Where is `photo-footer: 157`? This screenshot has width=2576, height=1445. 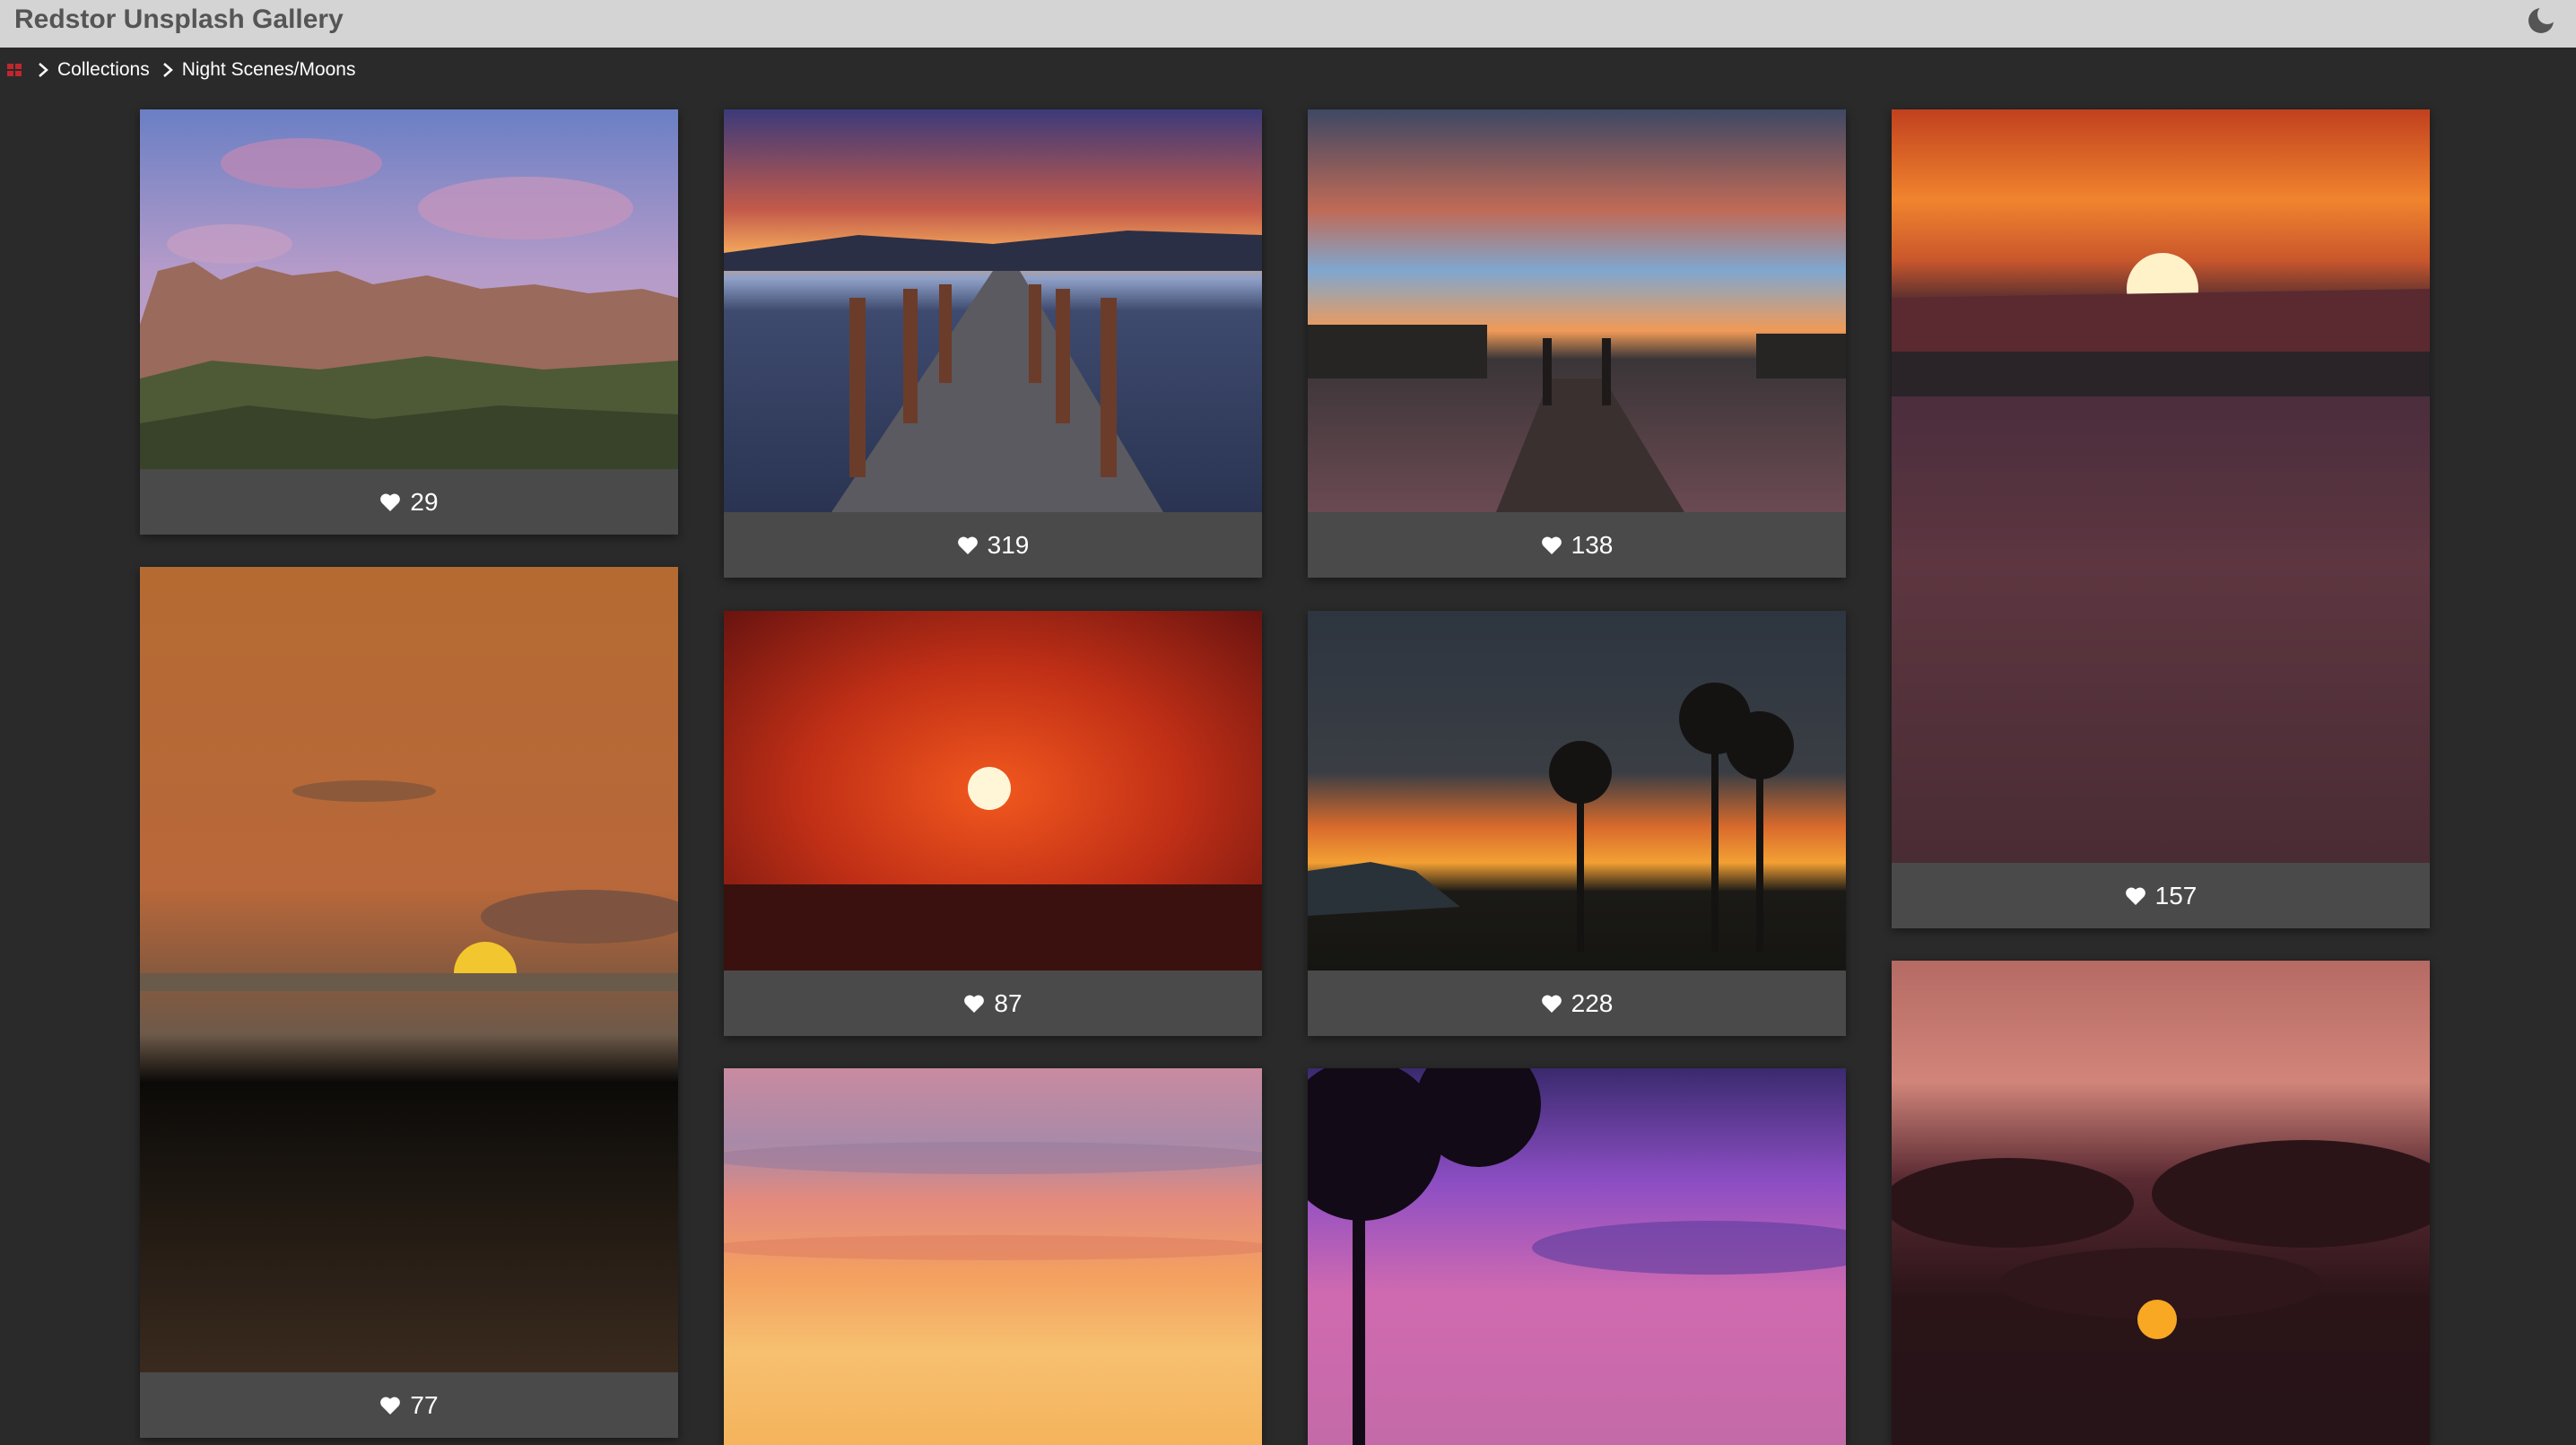 photo-footer: 157 is located at coordinates (2161, 895).